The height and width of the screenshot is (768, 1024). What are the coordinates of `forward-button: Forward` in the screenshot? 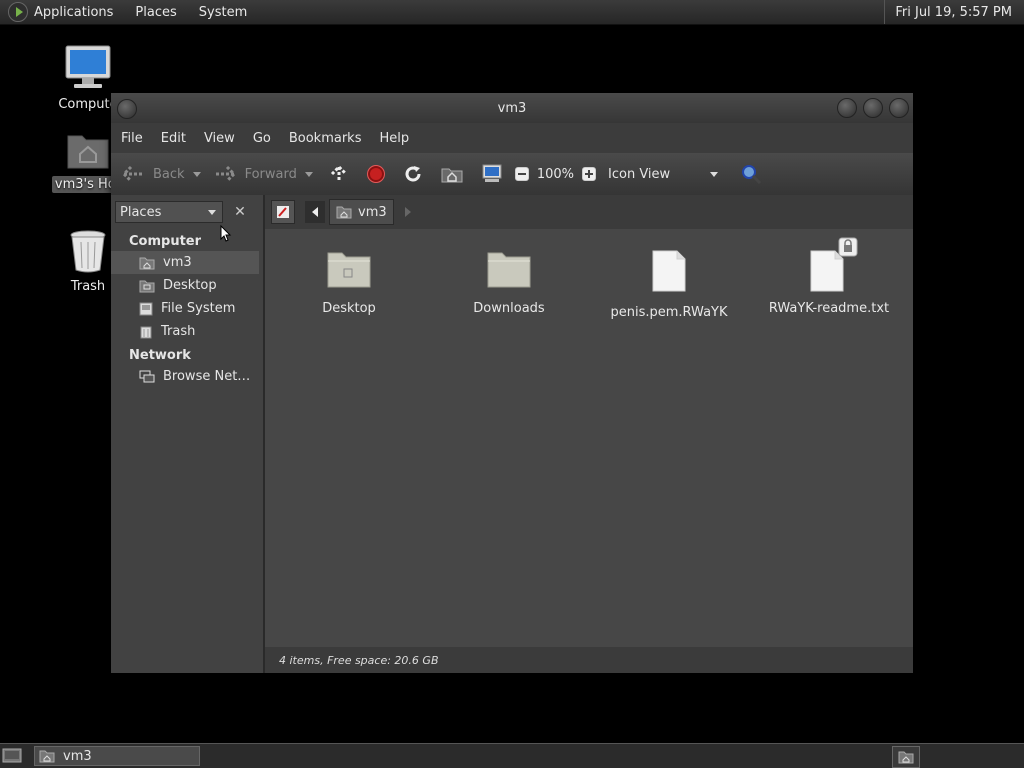 It's located at (263, 174).